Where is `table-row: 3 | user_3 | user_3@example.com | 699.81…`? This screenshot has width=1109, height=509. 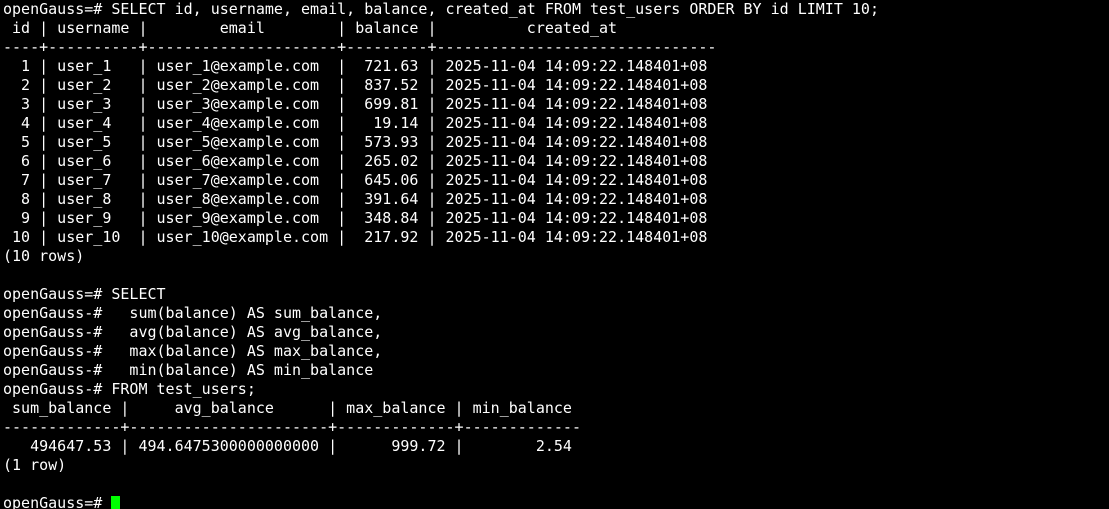 table-row: 3 | user_3 | user_3@example.com | 699.81… is located at coordinates (355, 104).